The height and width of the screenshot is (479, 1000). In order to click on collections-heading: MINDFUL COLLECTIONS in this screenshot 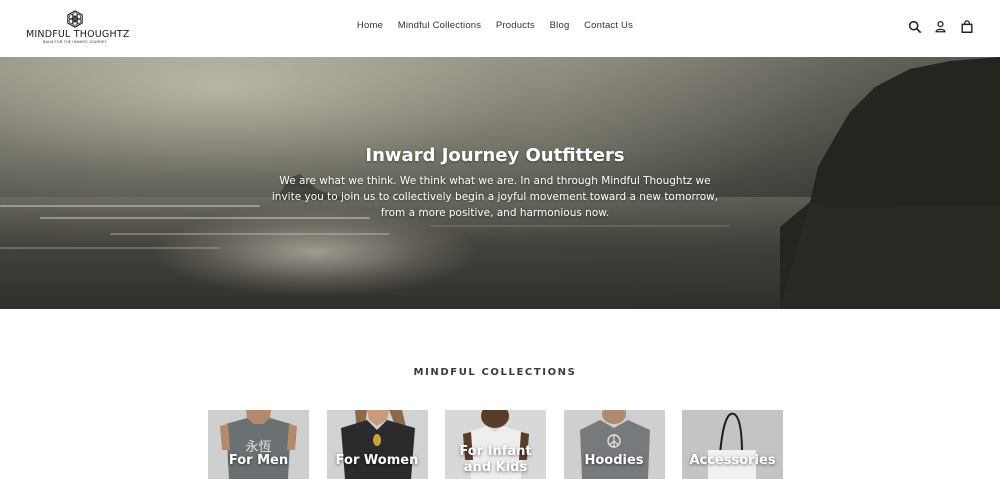, I will do `click(495, 372)`.